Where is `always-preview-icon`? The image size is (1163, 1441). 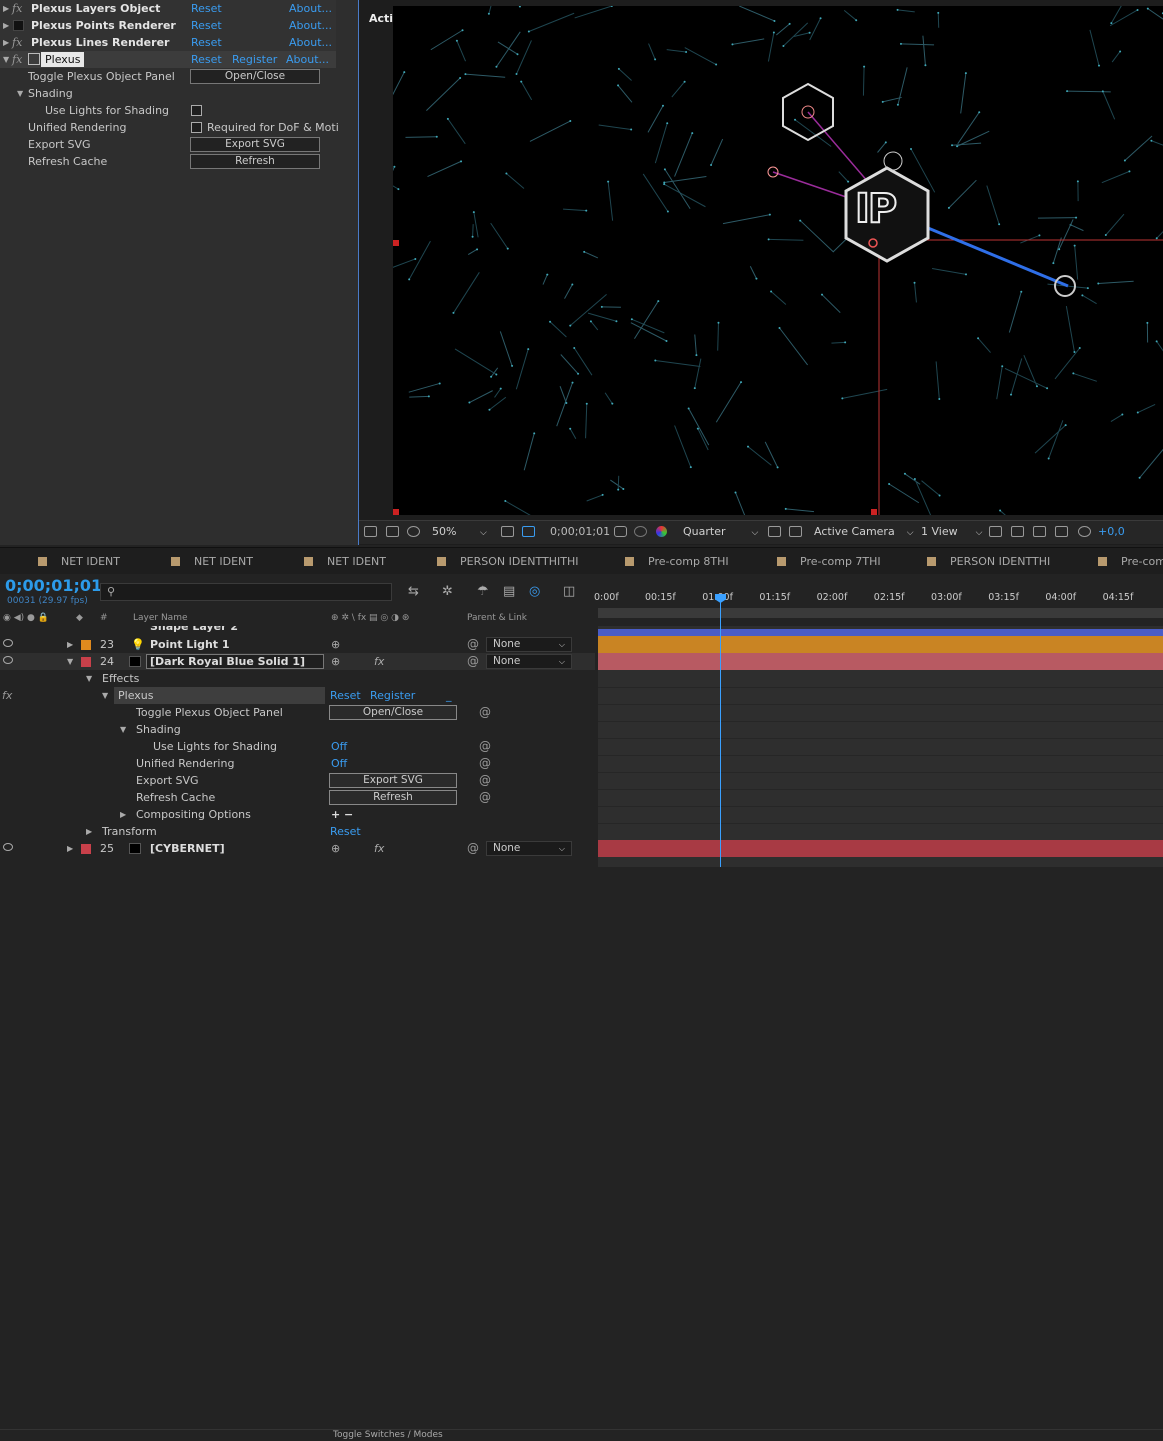
always-preview-icon is located at coordinates (370, 531).